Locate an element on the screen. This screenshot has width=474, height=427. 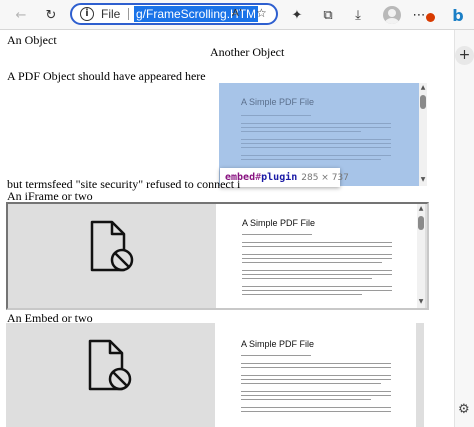
iframe-pdf-title: A Simple PDF File is located at coordinates (279, 223).